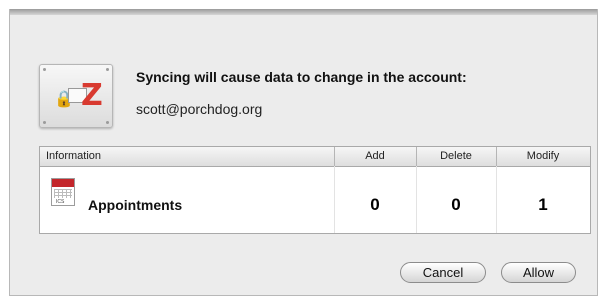 The image size is (610, 302). Describe the element at coordinates (315, 157) in the screenshot. I see `table-header: Information Add Delete Modify` at that location.